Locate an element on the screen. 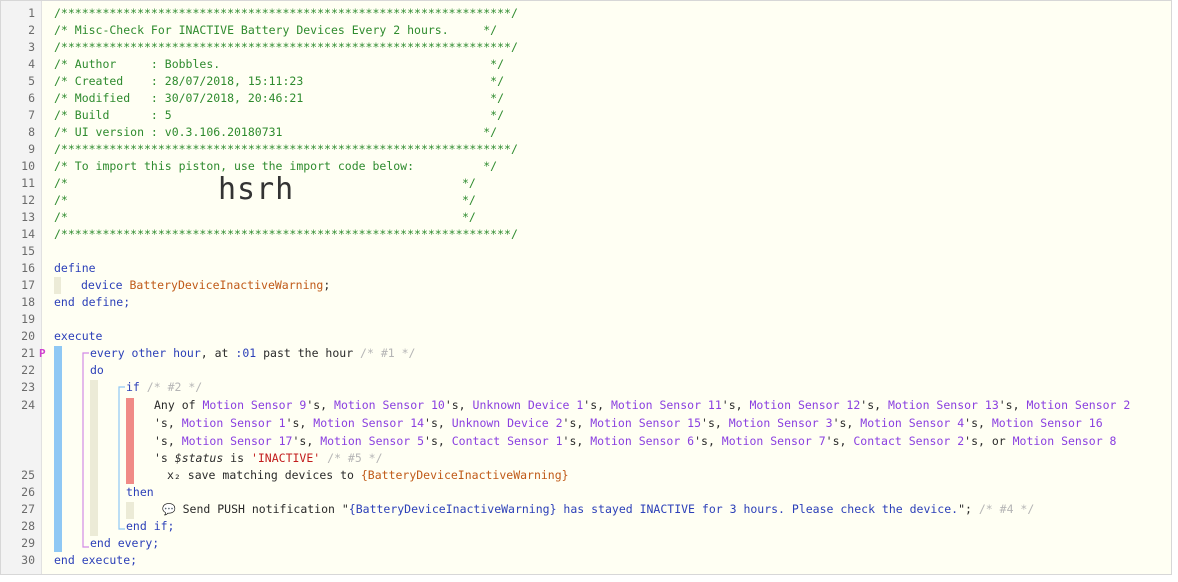  line-number: 7 is located at coordinates (31, 115).